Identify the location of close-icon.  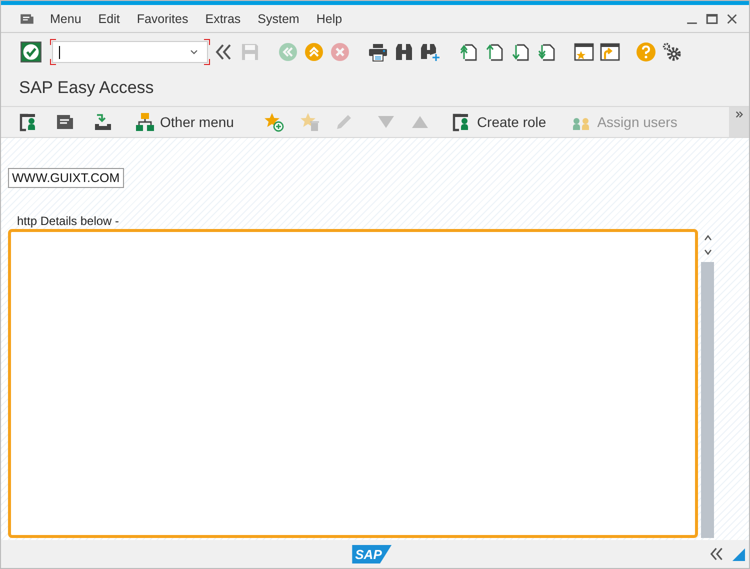
(732, 19).